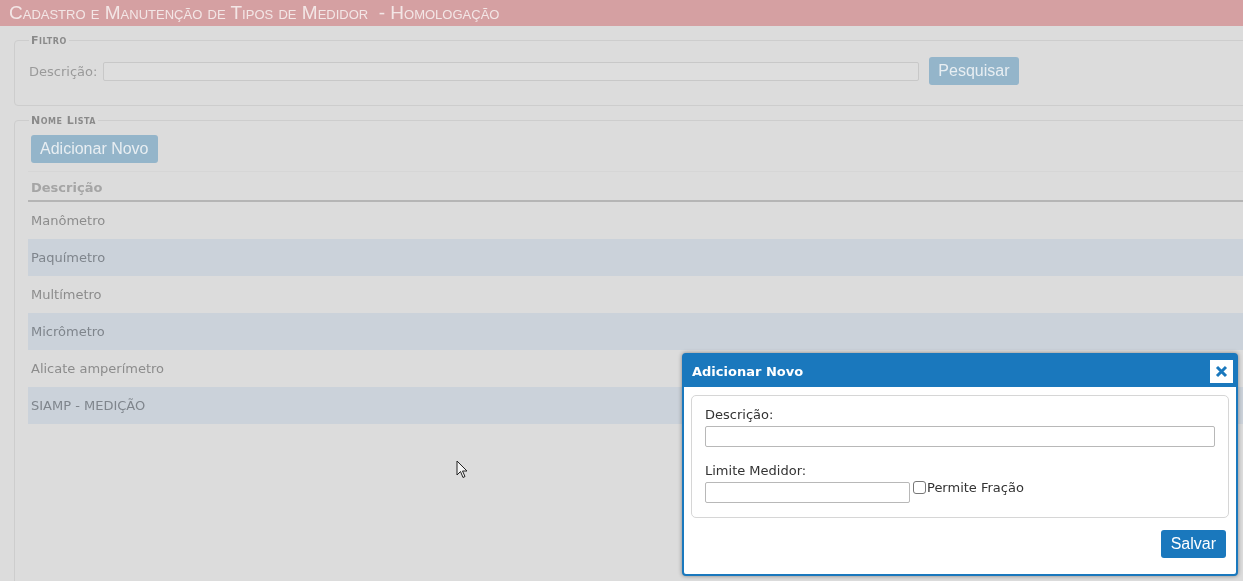 This screenshot has width=1243, height=581. What do you see at coordinates (68, 257) in the screenshot?
I see `table-cell: Paquímetro` at bounding box center [68, 257].